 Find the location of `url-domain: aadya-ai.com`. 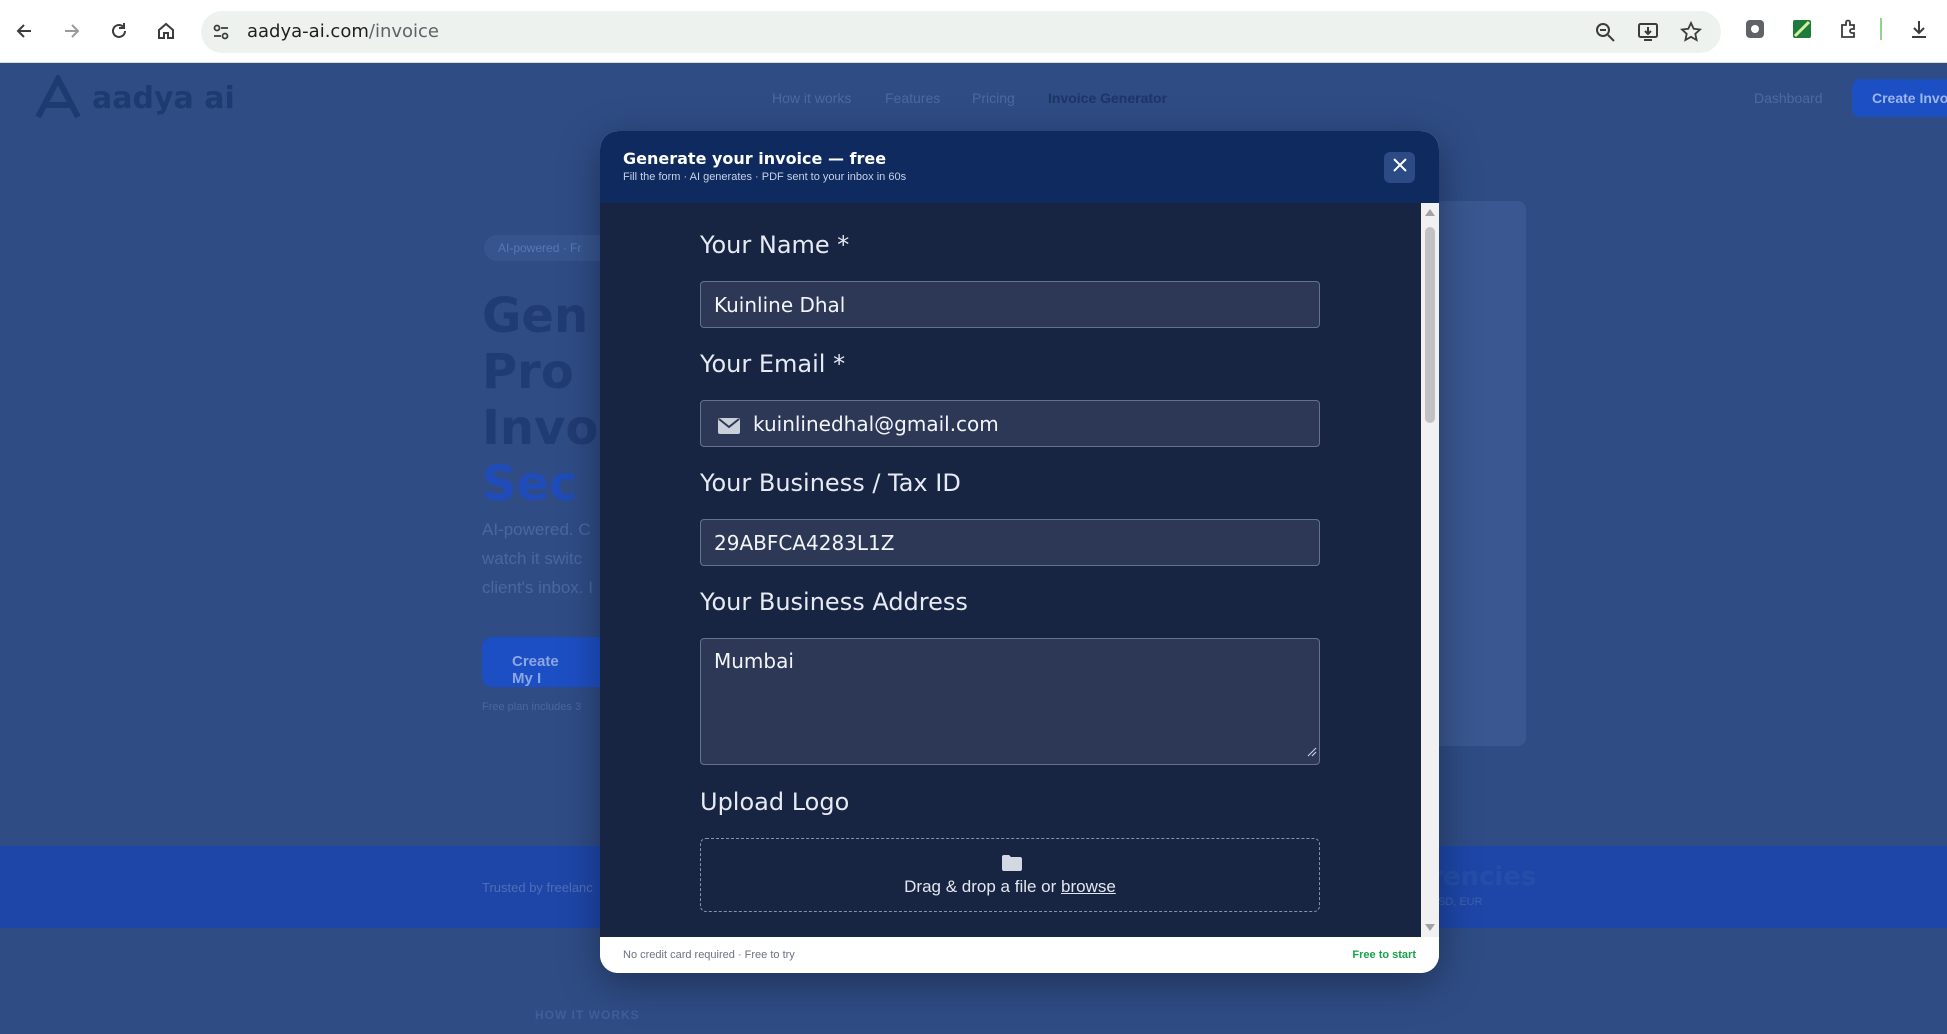

url-domain: aadya-ai.com is located at coordinates (308, 31).